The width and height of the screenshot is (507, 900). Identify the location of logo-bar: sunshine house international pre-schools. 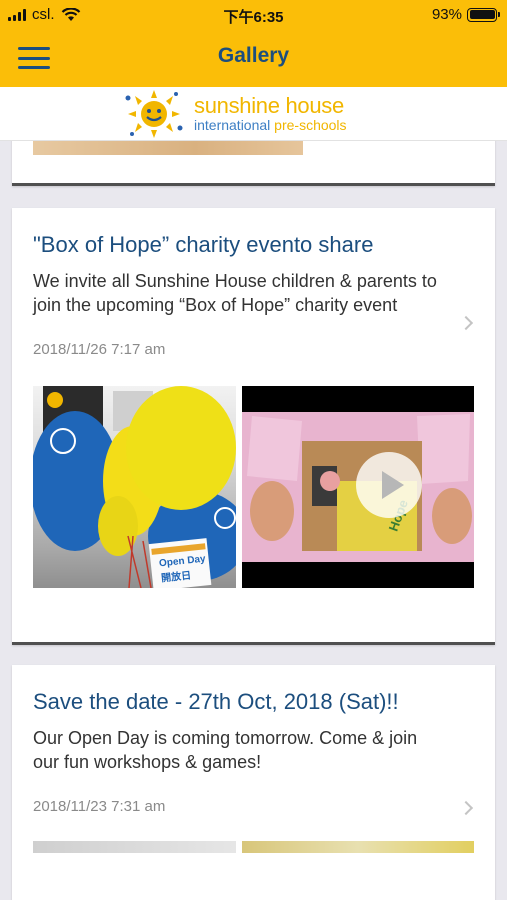
(253, 114).